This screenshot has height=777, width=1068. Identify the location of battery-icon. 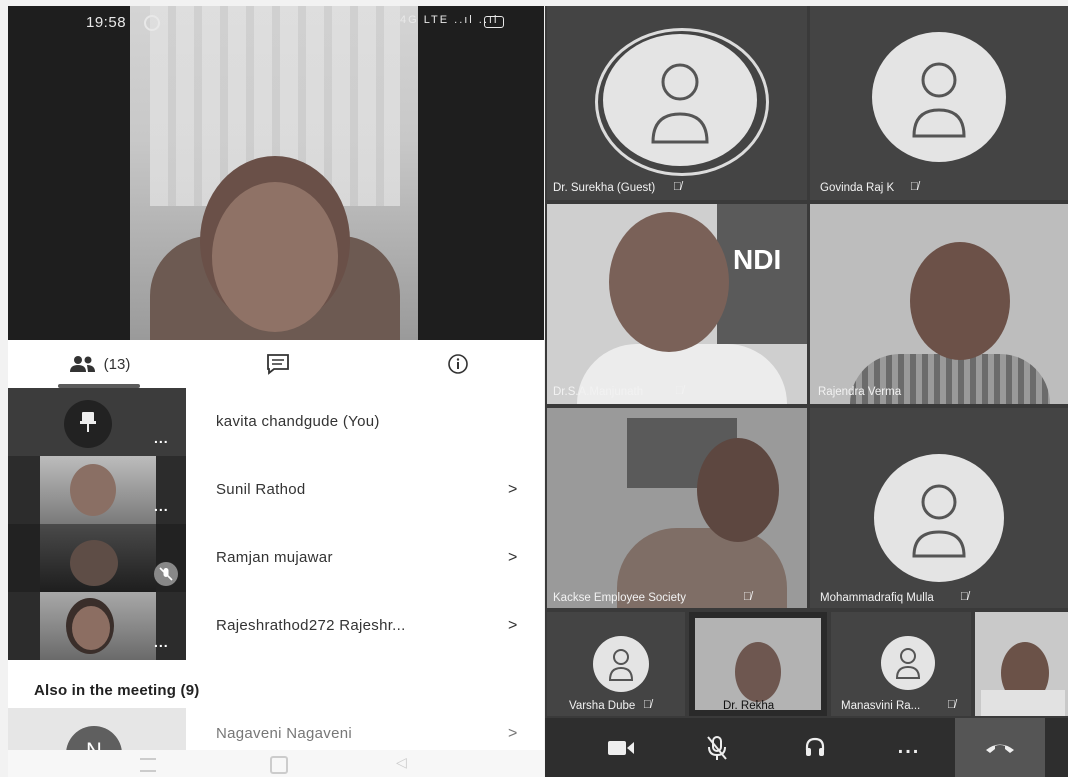
(494, 22).